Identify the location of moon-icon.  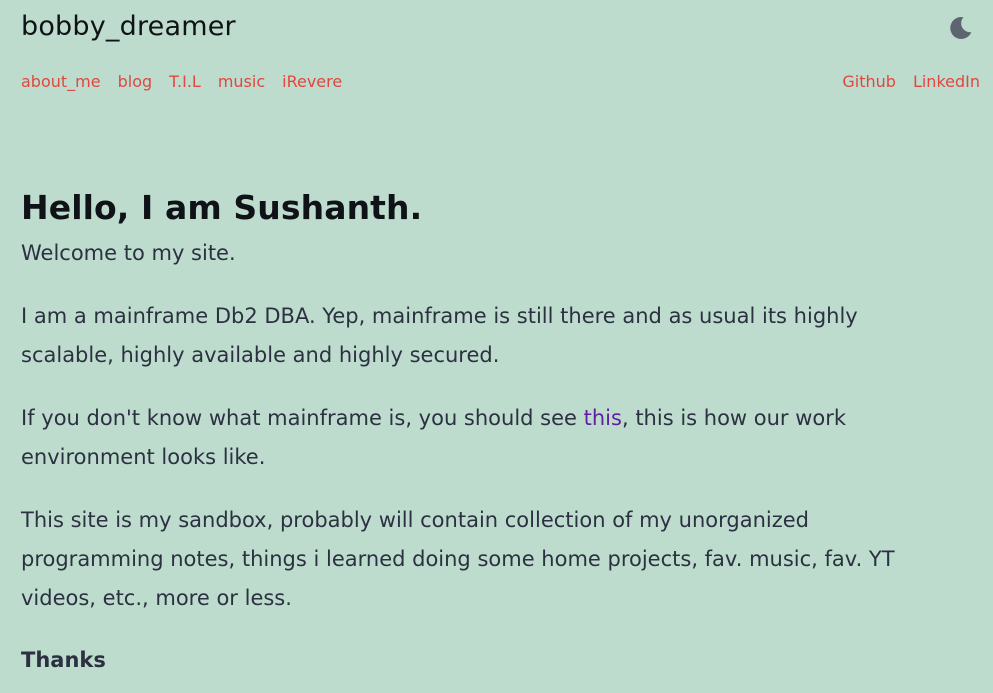
(961, 27).